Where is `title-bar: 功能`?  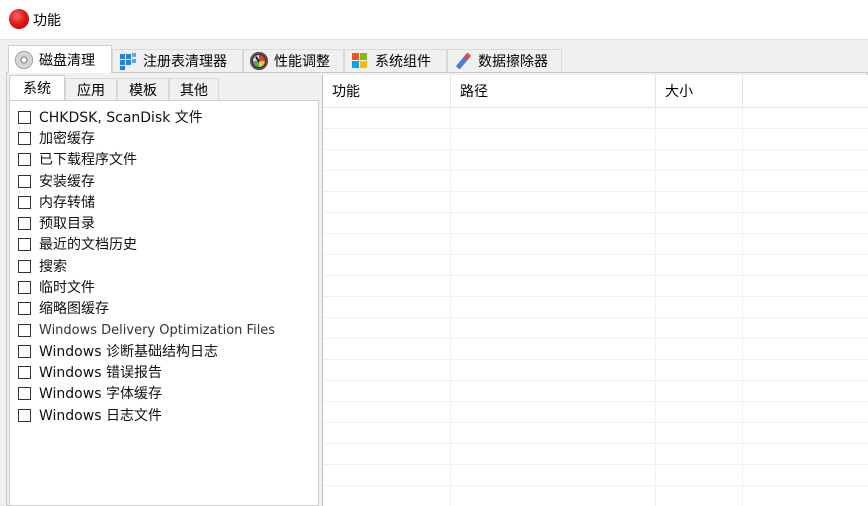
title-bar: 功能 is located at coordinates (434, 20).